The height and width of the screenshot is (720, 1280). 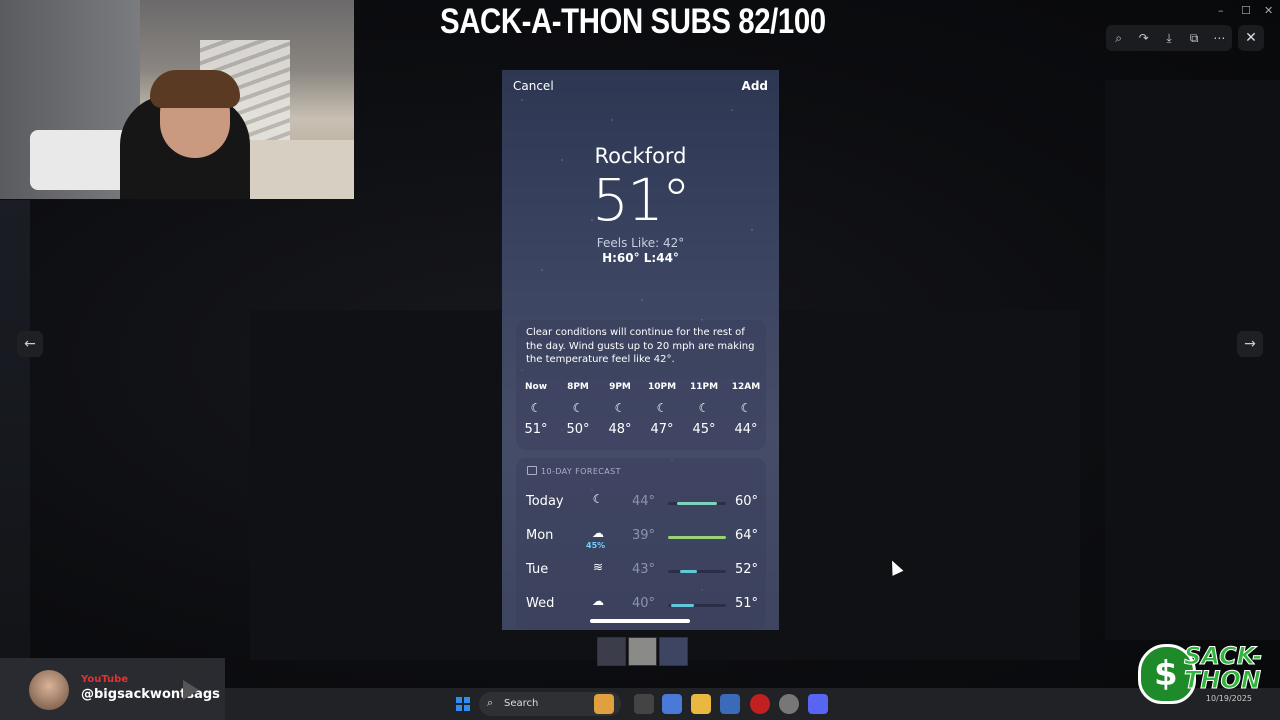 I want to click on more-icon: ⋯, so click(x=1219, y=38).